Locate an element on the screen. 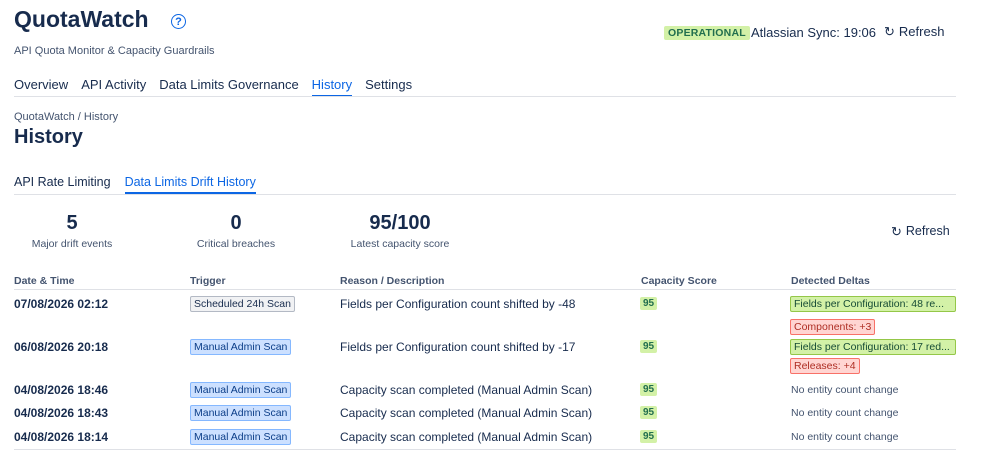 This screenshot has width=998, height=473. tab-api-rate-limiting: API Rate Limiting is located at coordinates (62, 184).